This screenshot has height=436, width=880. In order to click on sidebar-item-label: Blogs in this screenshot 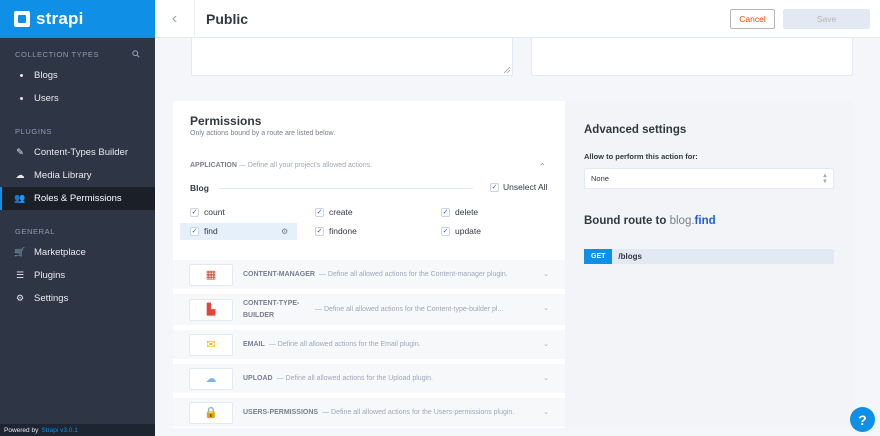, I will do `click(46, 75)`.